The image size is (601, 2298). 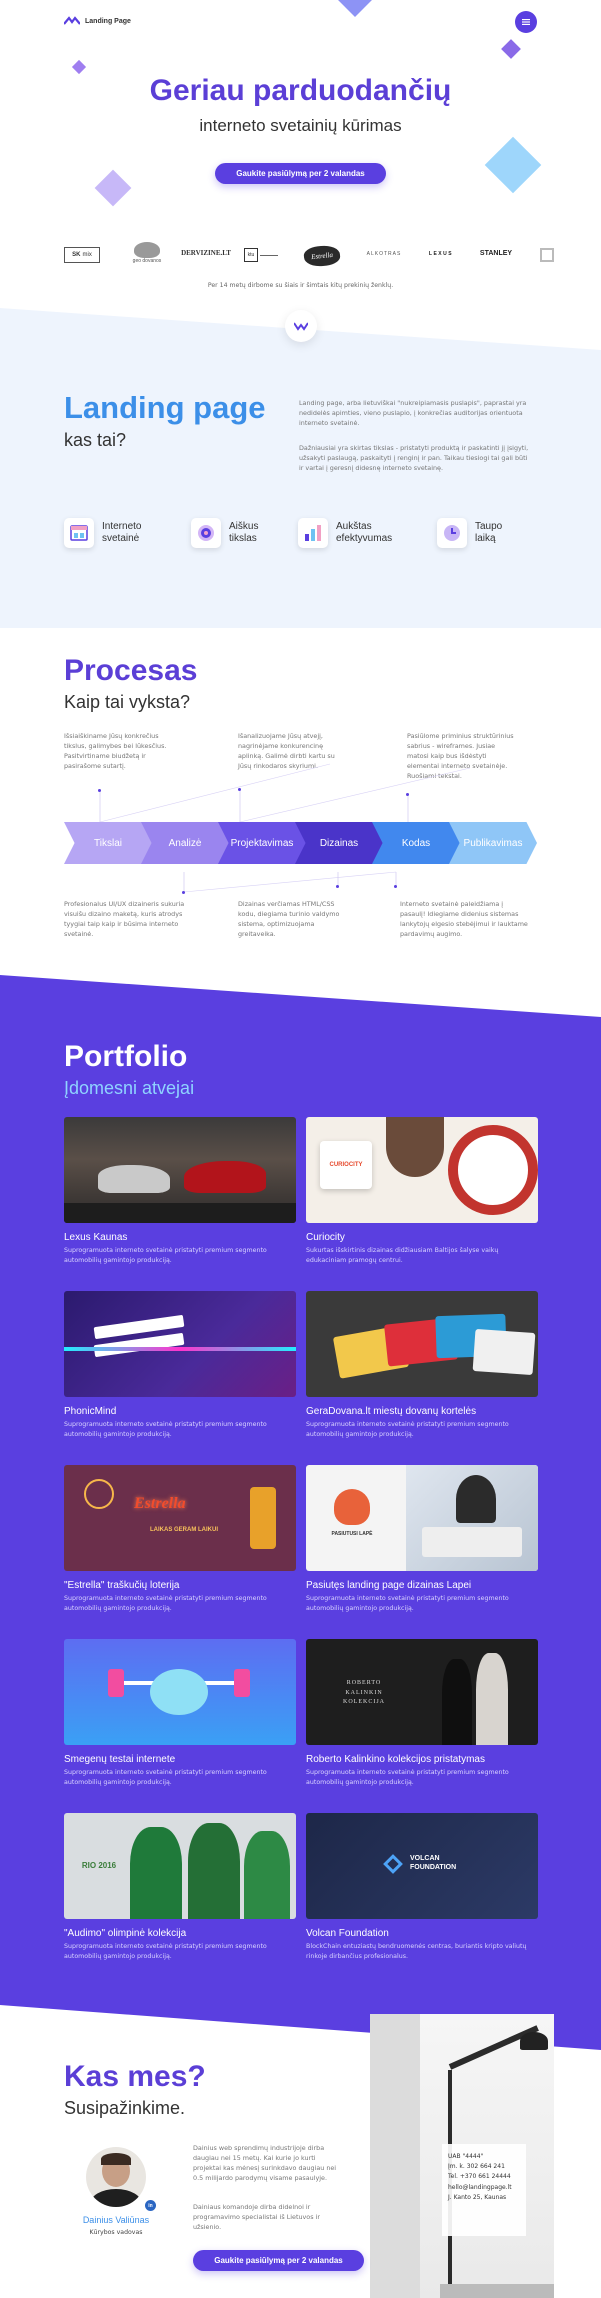 I want to click on client-logo: DERVIZINE.LT, so click(x=206, y=253).